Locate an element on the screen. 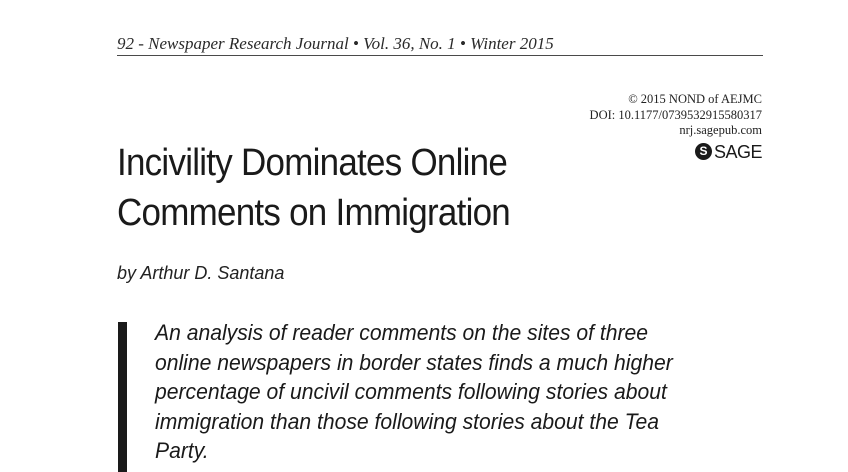 Image resolution: width=848 pixels, height=472 pixels. author-byline: by Arthur D. Santana is located at coordinates (201, 273).